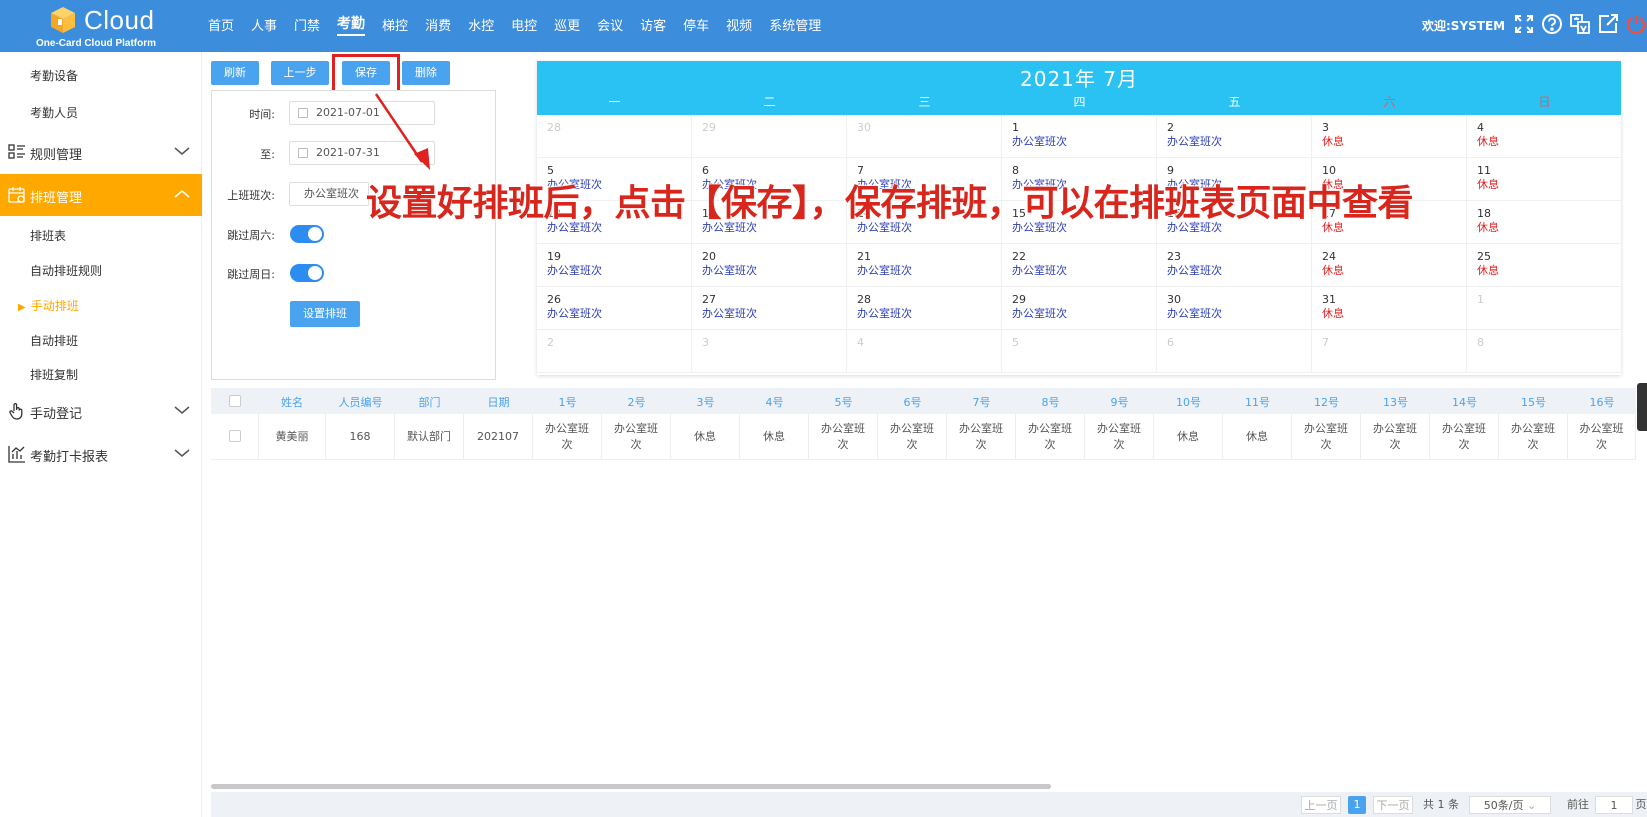  I want to click on calendar-day: 3, so click(769, 351).